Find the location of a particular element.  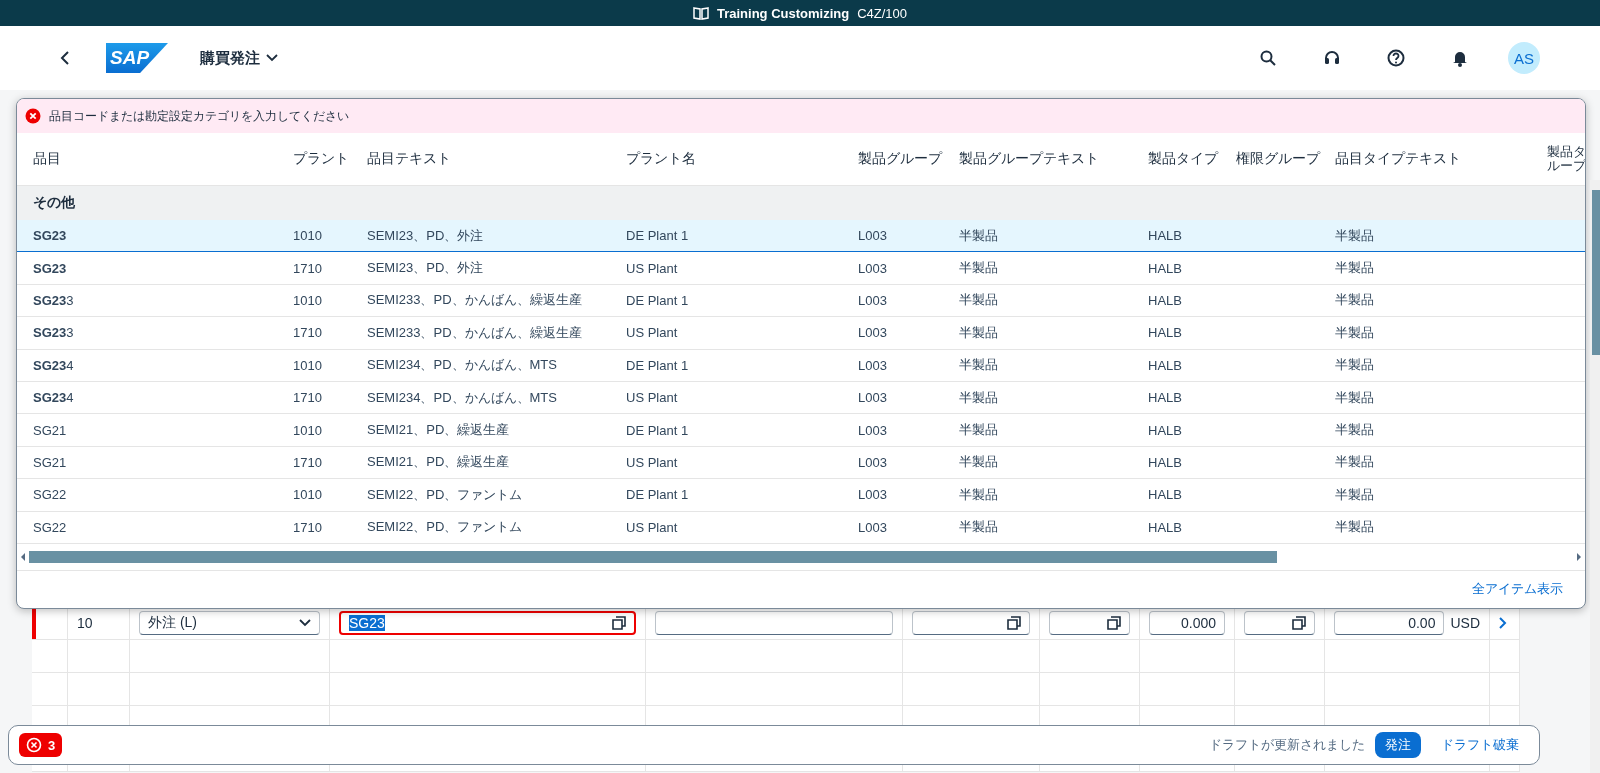

category-dropdown: 外注 (L) is located at coordinates (229, 623).